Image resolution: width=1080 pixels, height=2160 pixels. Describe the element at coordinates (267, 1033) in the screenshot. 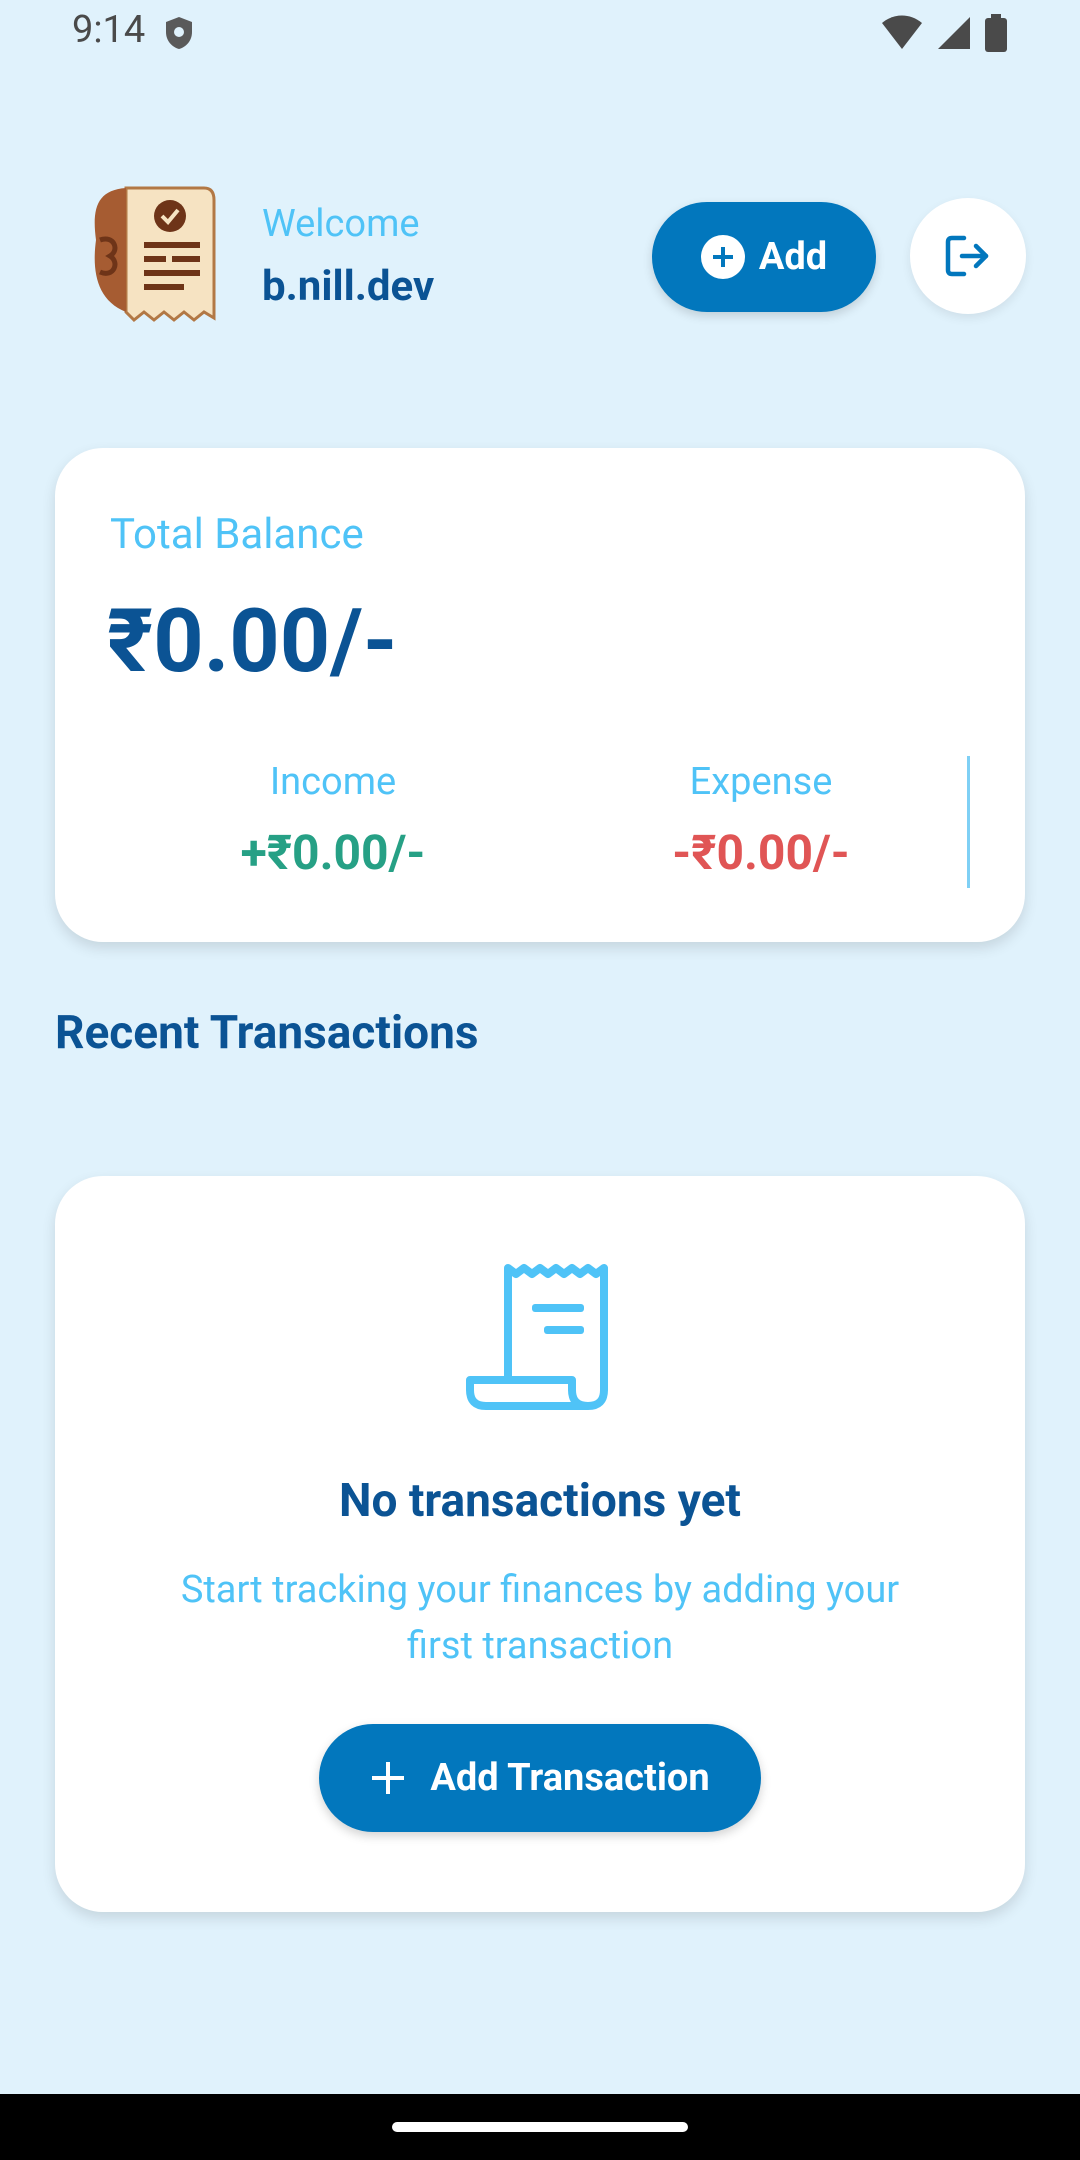

I see `recent-transactions-title: Recent Transactions` at that location.